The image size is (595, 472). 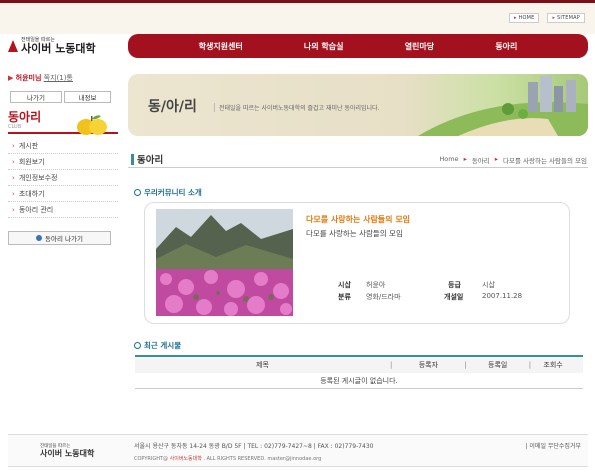 What do you see at coordinates (502, 296) in the screenshot?
I see `created-value: 2007.11.28` at bounding box center [502, 296].